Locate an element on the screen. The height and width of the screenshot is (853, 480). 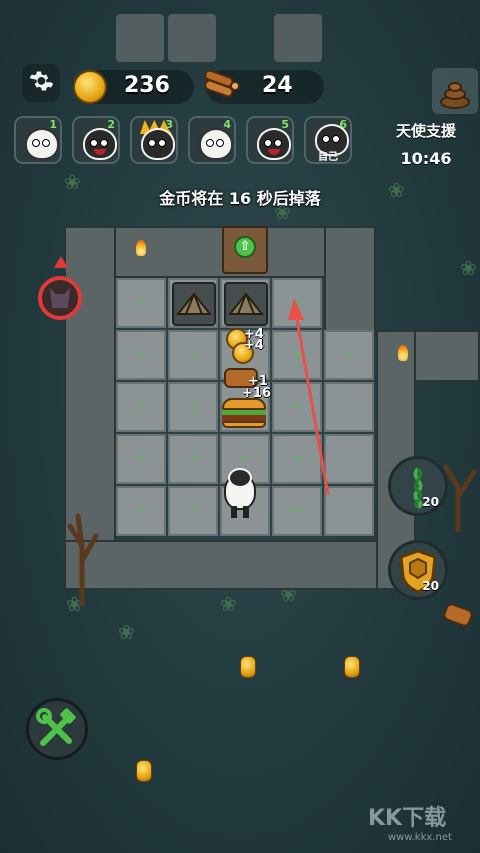
arrow-up-icon: ⇧ is located at coordinates (245, 247).